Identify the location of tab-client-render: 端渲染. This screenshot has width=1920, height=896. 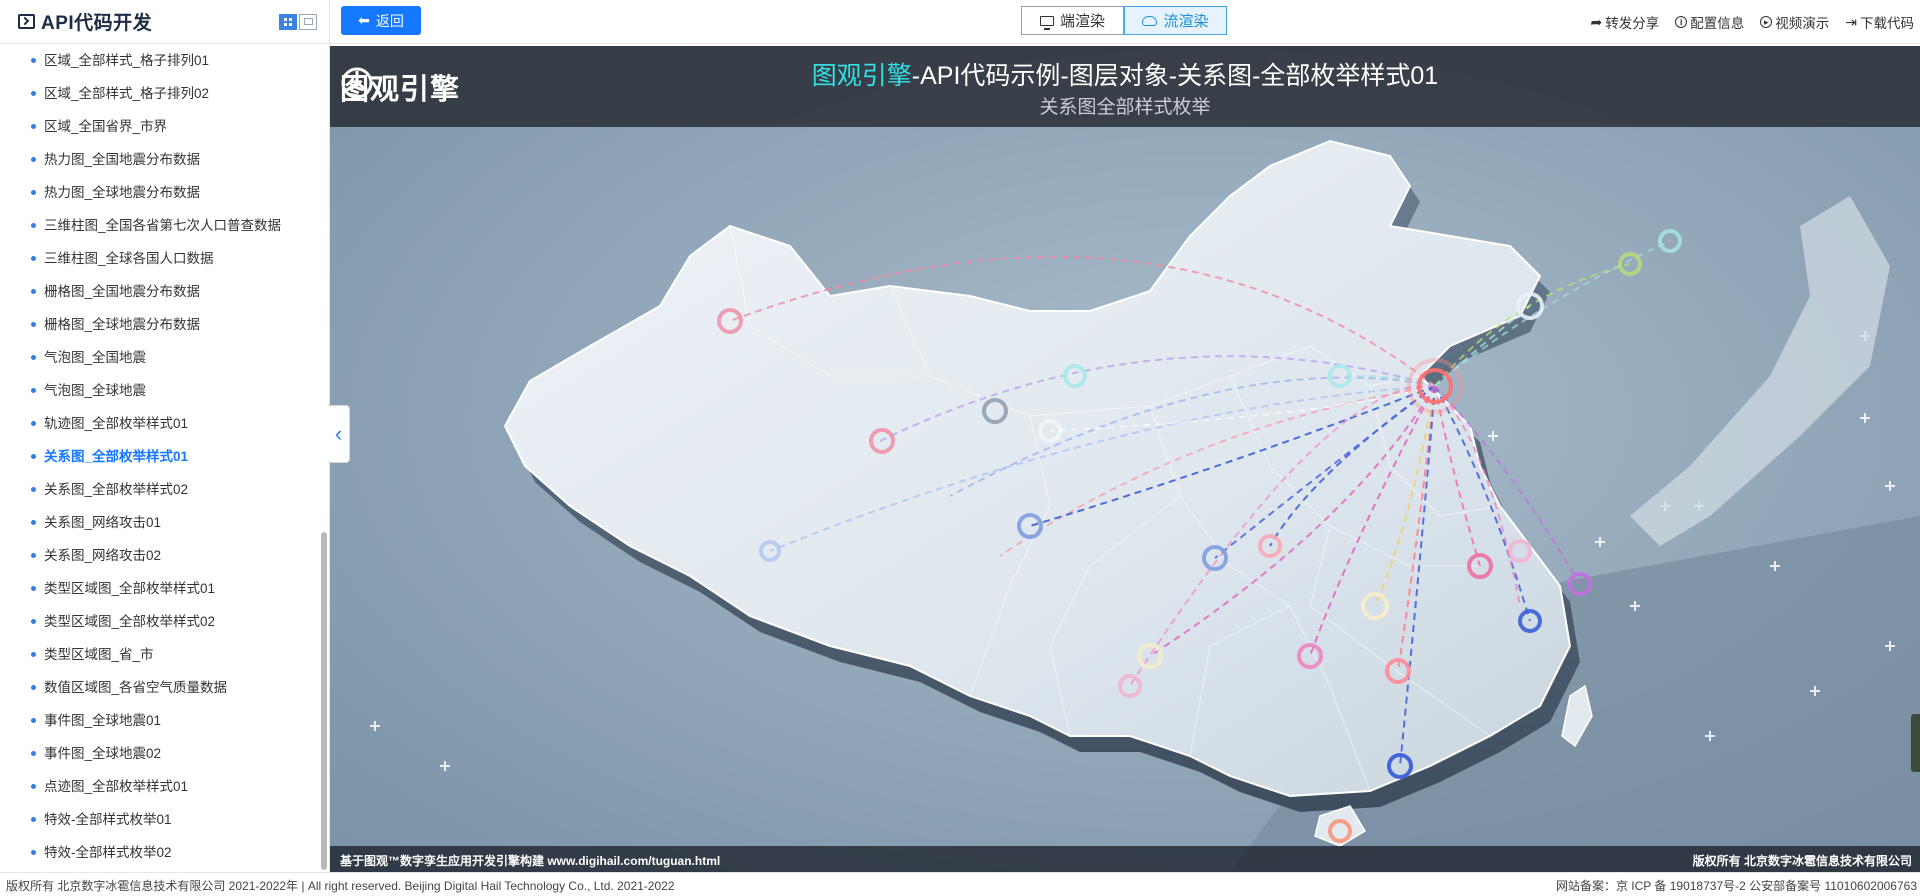
(1072, 20).